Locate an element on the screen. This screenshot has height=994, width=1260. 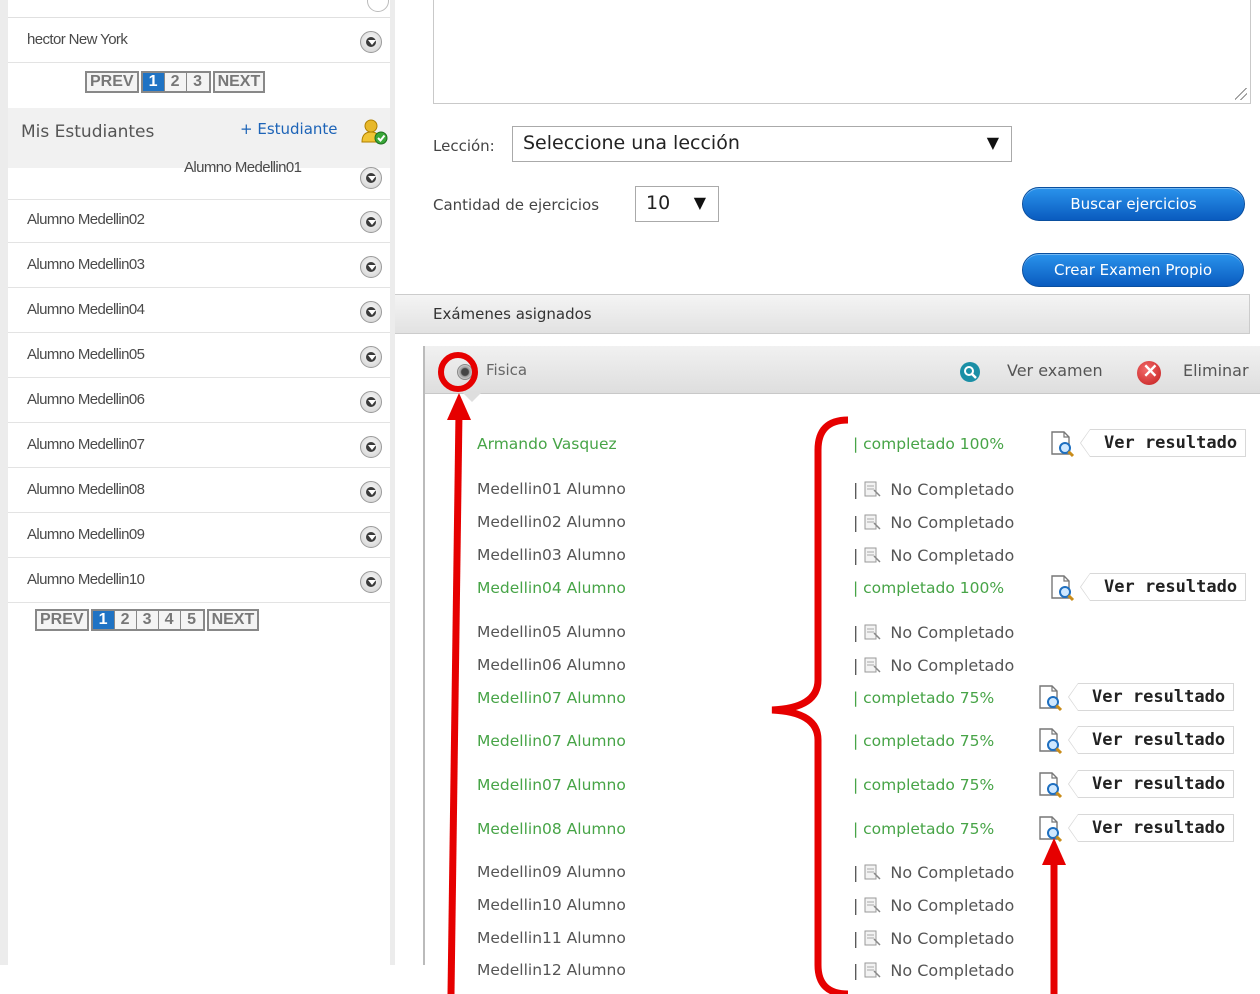
collapse-toggle-icon is located at coordinates (465, 372).